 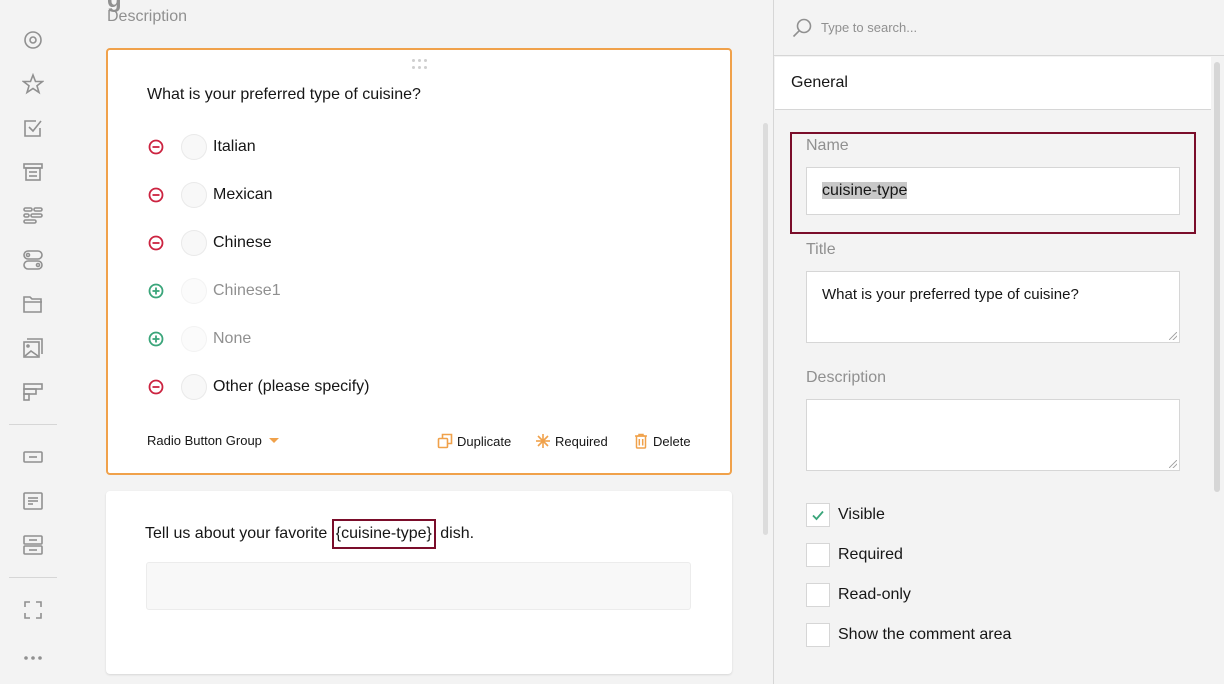 I want to click on checkbox-icon, so click(x=33, y=128).